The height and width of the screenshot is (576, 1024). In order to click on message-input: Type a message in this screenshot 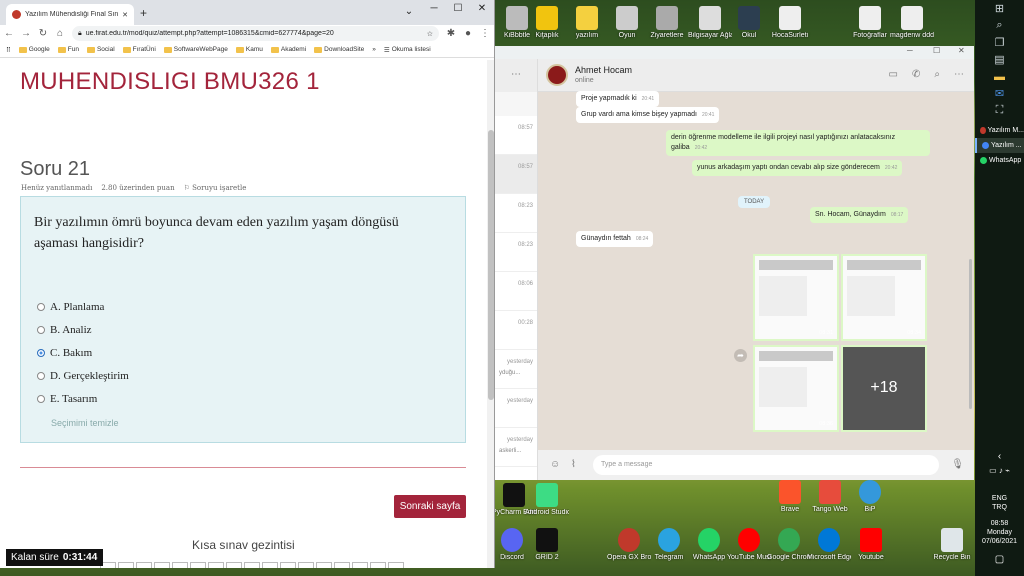, I will do `click(766, 465)`.